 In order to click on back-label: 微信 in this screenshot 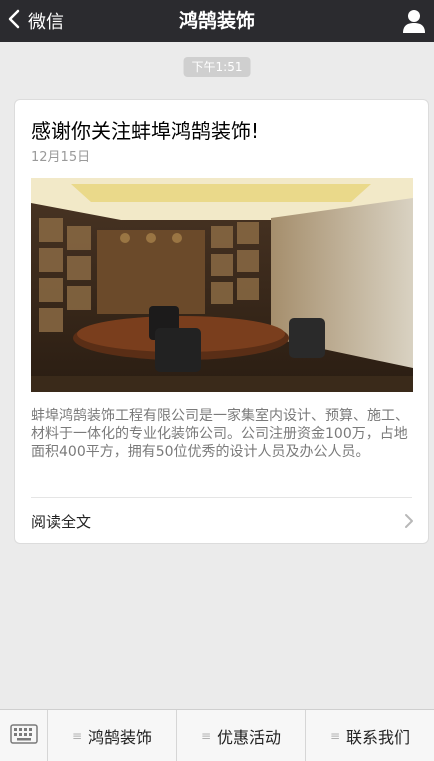, I will do `click(46, 22)`.